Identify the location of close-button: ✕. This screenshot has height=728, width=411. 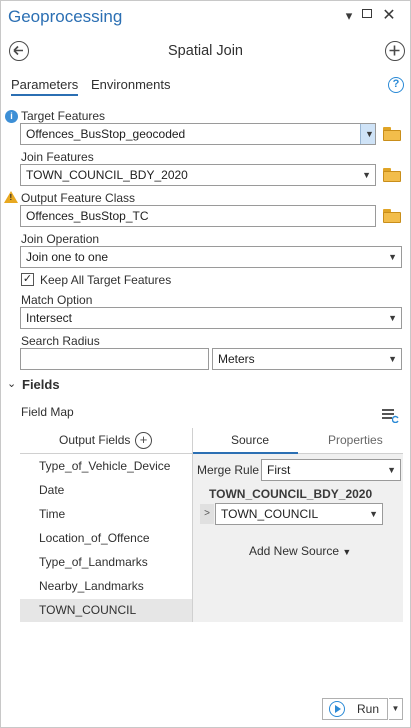
(389, 16).